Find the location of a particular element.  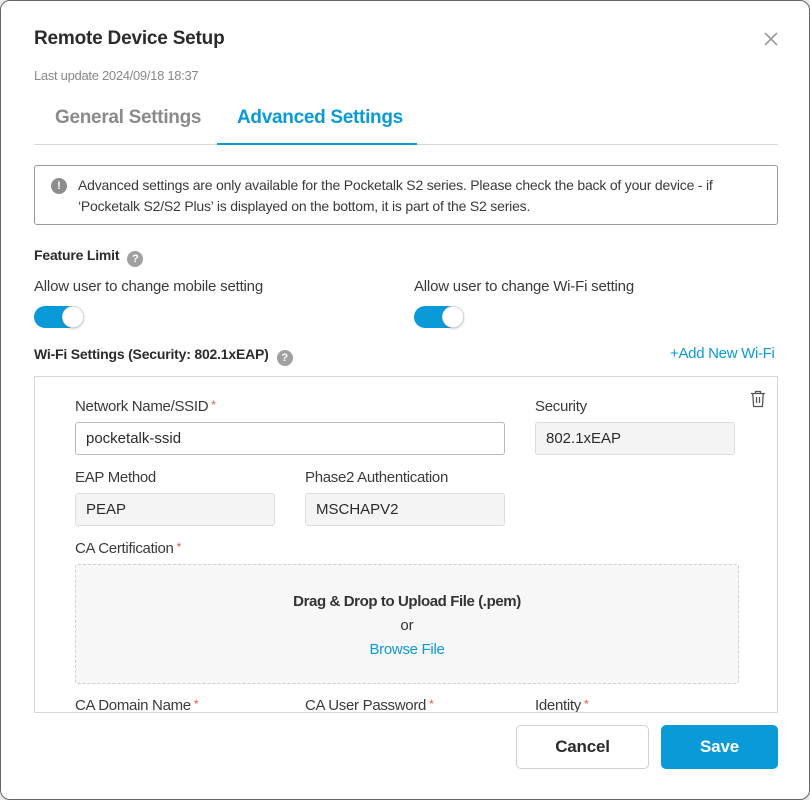

save-button: Save is located at coordinates (719, 747).